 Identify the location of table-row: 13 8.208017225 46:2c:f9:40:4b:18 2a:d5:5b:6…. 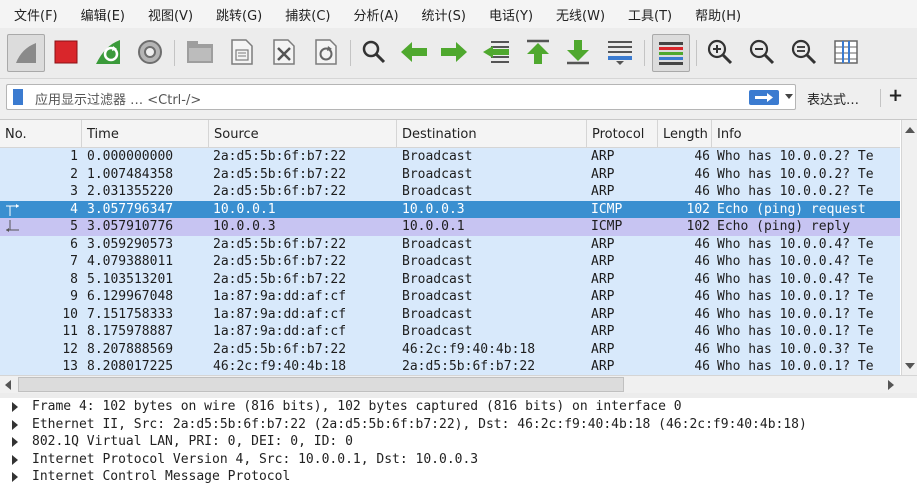
(450, 366).